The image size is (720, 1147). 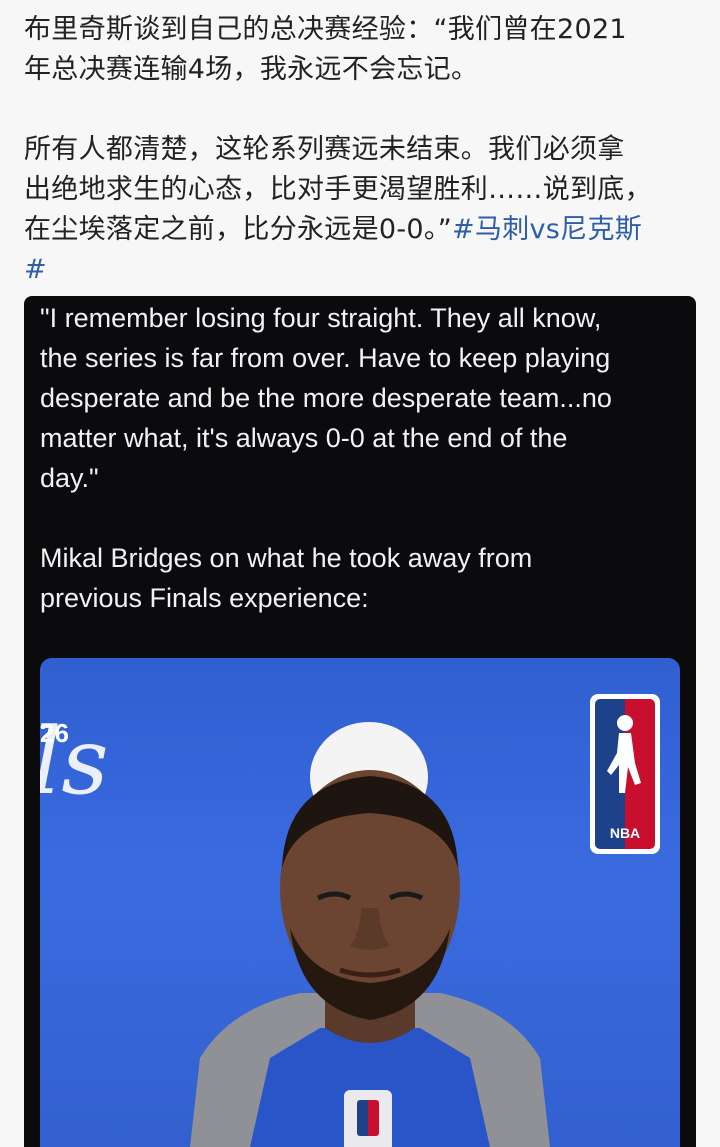 What do you see at coordinates (324, 149) in the screenshot?
I see `post-line: 所有人都清楚，这轮系列赛远未结束。我们必须拿` at bounding box center [324, 149].